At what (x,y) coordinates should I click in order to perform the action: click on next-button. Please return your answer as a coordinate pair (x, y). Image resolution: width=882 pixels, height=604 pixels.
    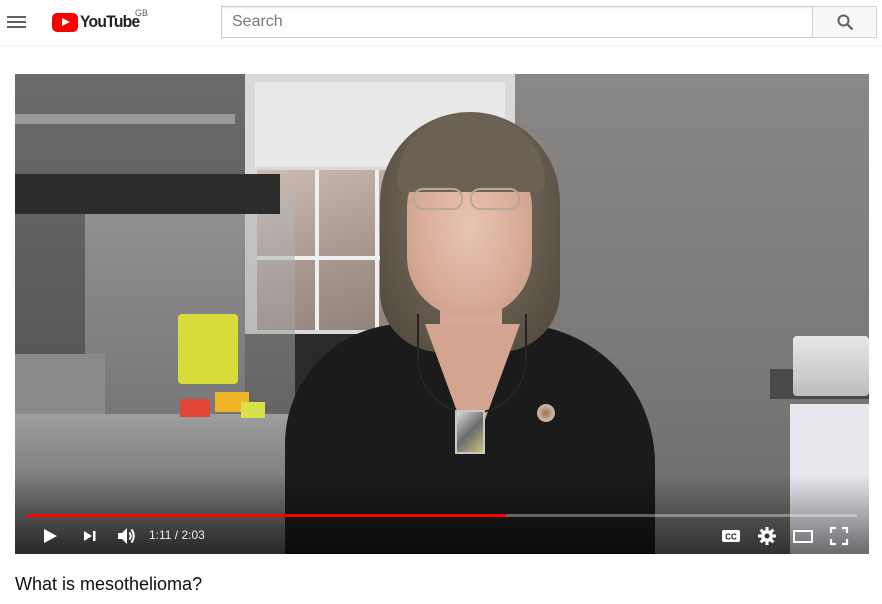
    Looking at the image, I should click on (90, 536).